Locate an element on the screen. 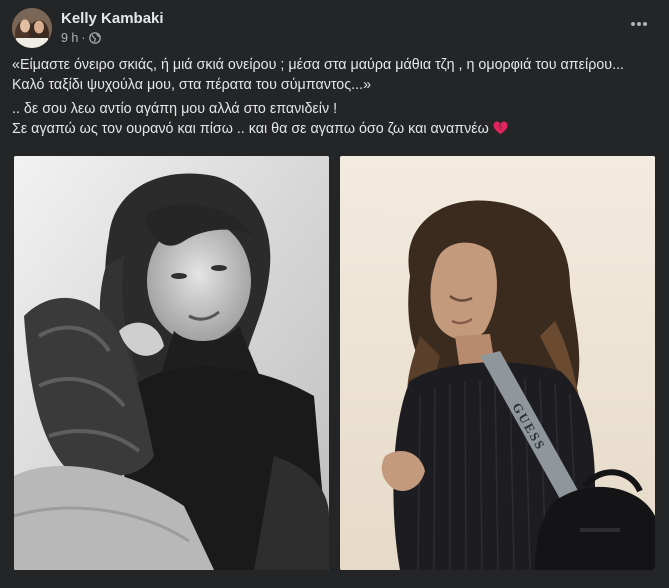 The height and width of the screenshot is (588, 669). author-name: Kelly Kambaki is located at coordinates (112, 18).